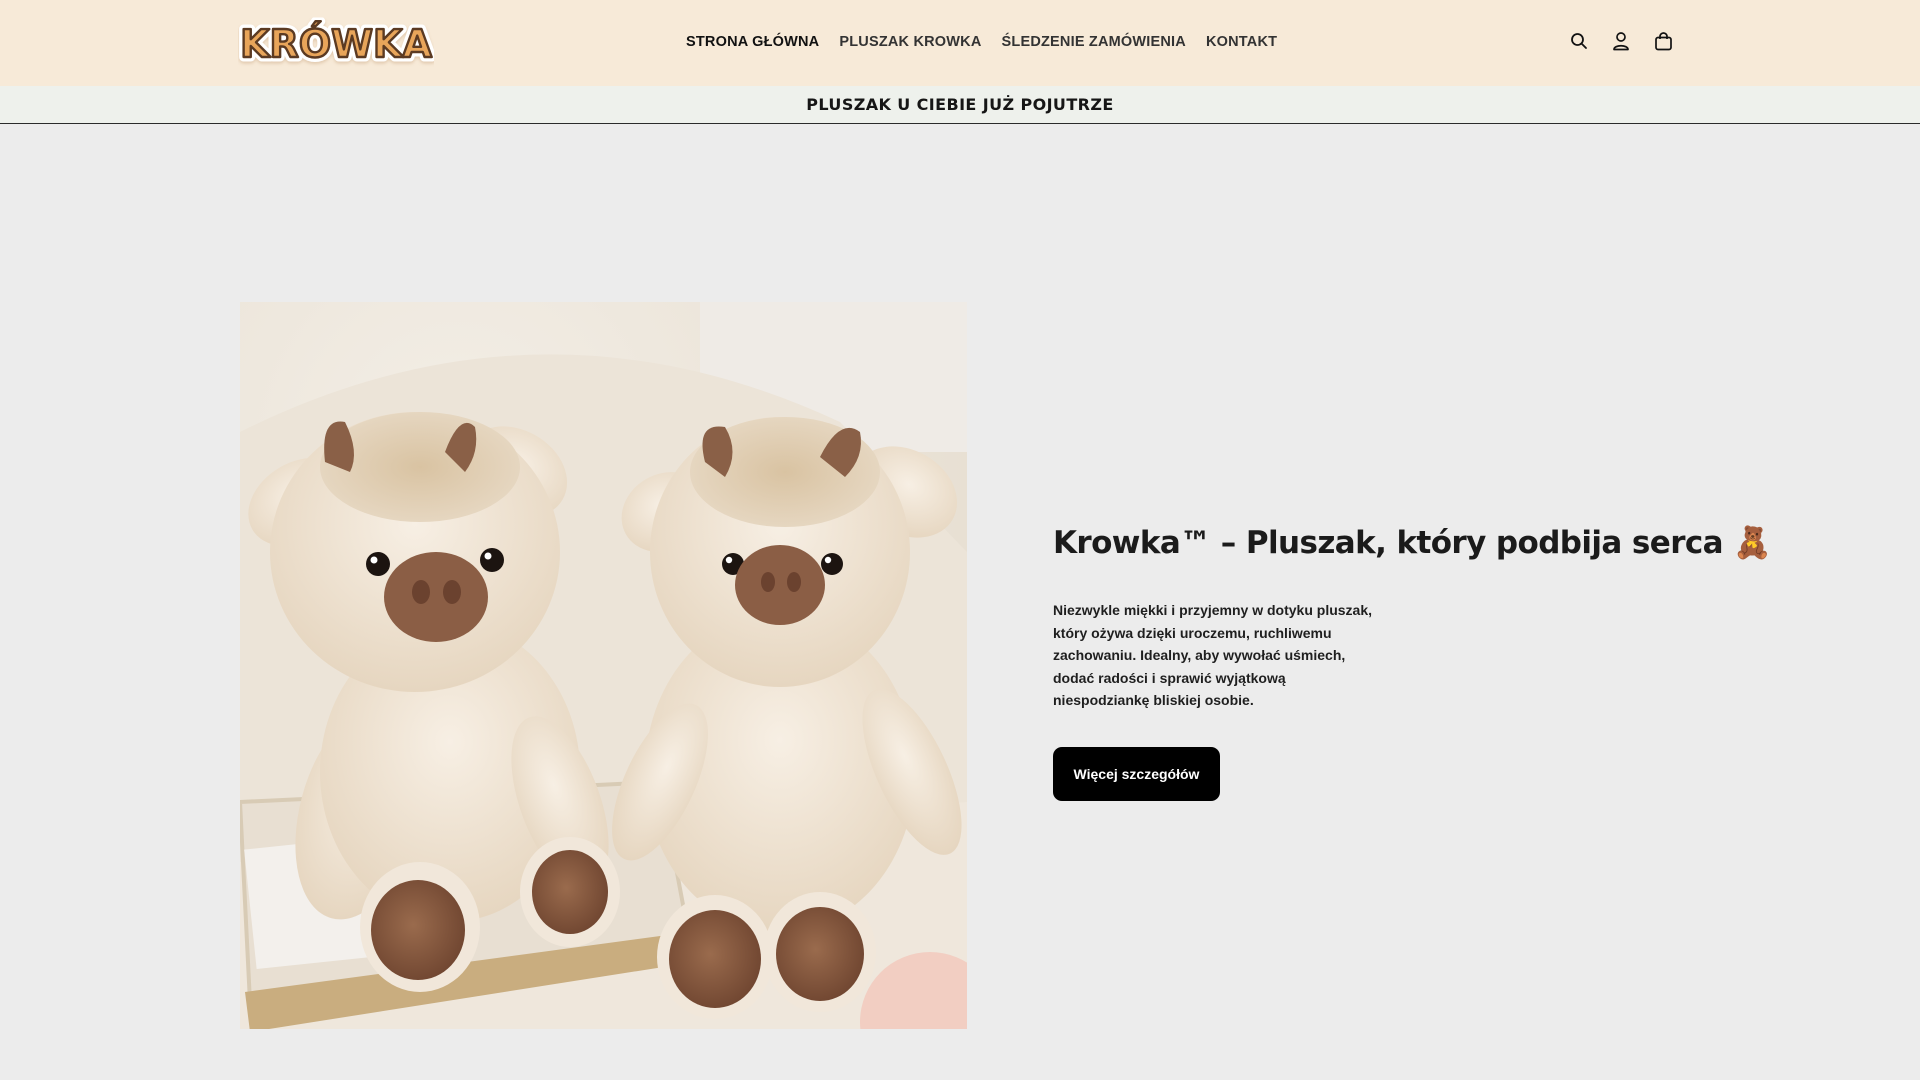 Image resolution: width=1920 pixels, height=1080 pixels. Describe the element at coordinates (1412, 543) in the screenshot. I see `hero-title: Krowka™ – Pluszak, który podbija serca 🧸` at that location.